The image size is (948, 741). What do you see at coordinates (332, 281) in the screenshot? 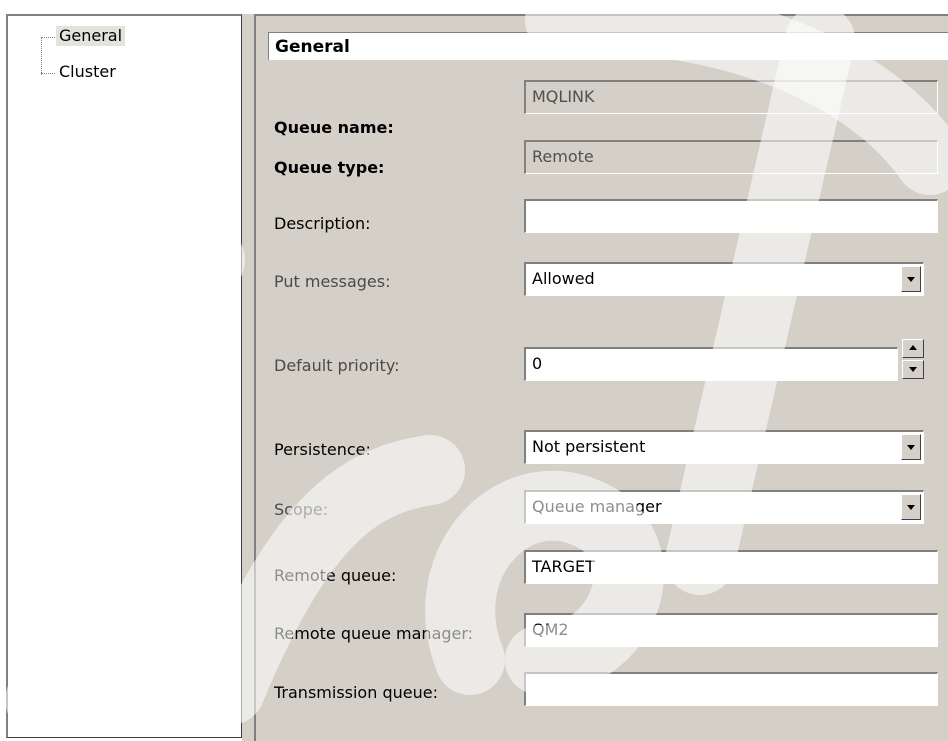
I see `put-messages-label: Put messages:` at bounding box center [332, 281].